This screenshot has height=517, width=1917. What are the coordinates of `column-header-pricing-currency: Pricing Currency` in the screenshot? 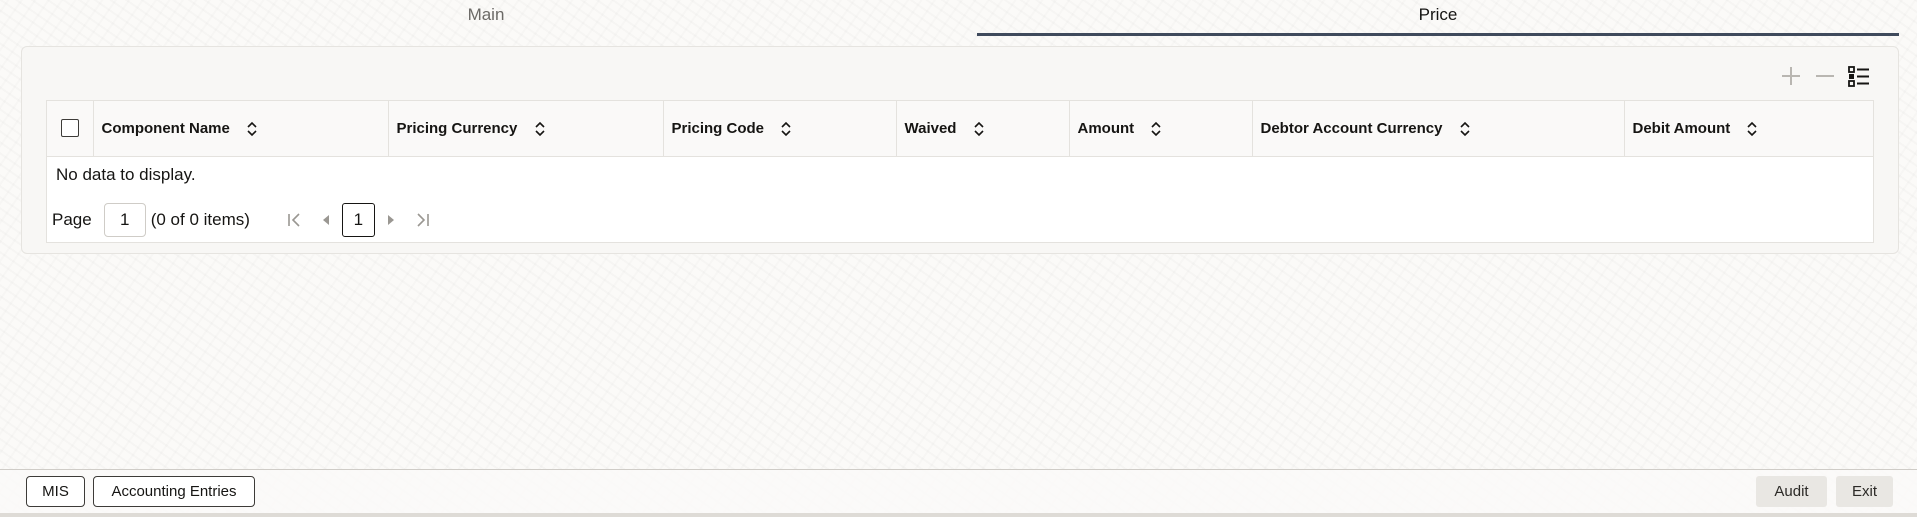 It's located at (526, 129).